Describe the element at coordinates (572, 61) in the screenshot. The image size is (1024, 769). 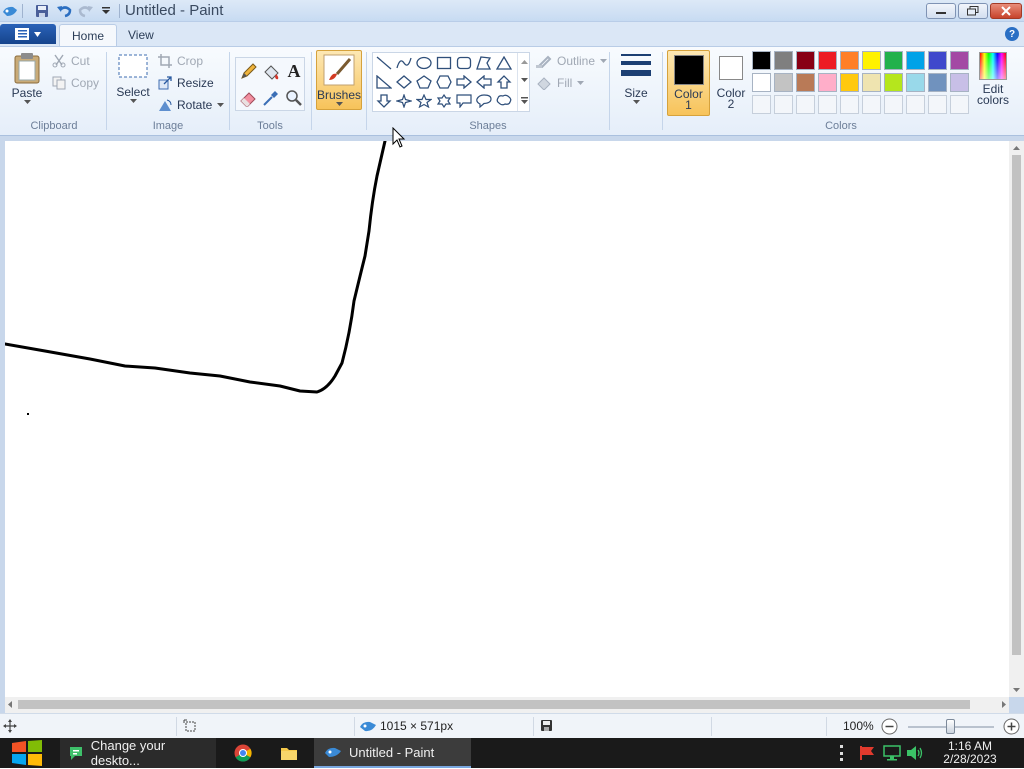
I see `outline-button: Outline` at that location.